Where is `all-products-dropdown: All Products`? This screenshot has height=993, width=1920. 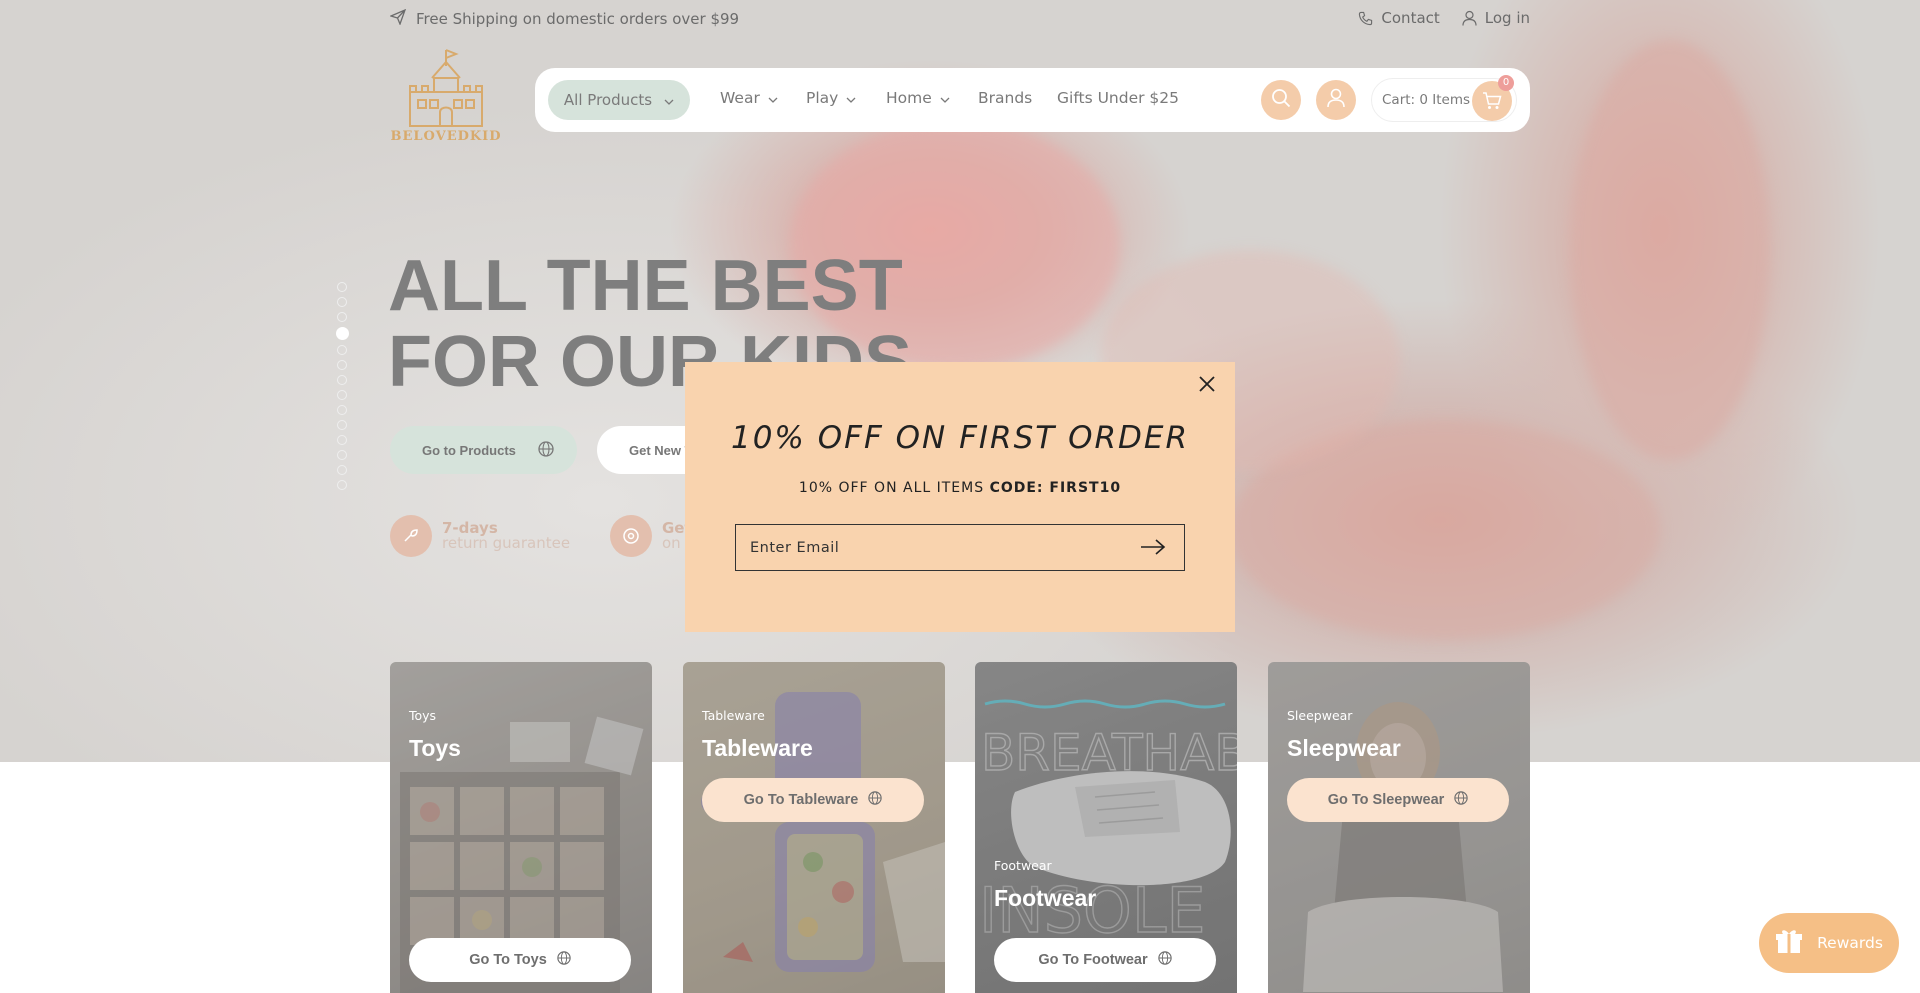
all-products-dropdown: All Products is located at coordinates (619, 100).